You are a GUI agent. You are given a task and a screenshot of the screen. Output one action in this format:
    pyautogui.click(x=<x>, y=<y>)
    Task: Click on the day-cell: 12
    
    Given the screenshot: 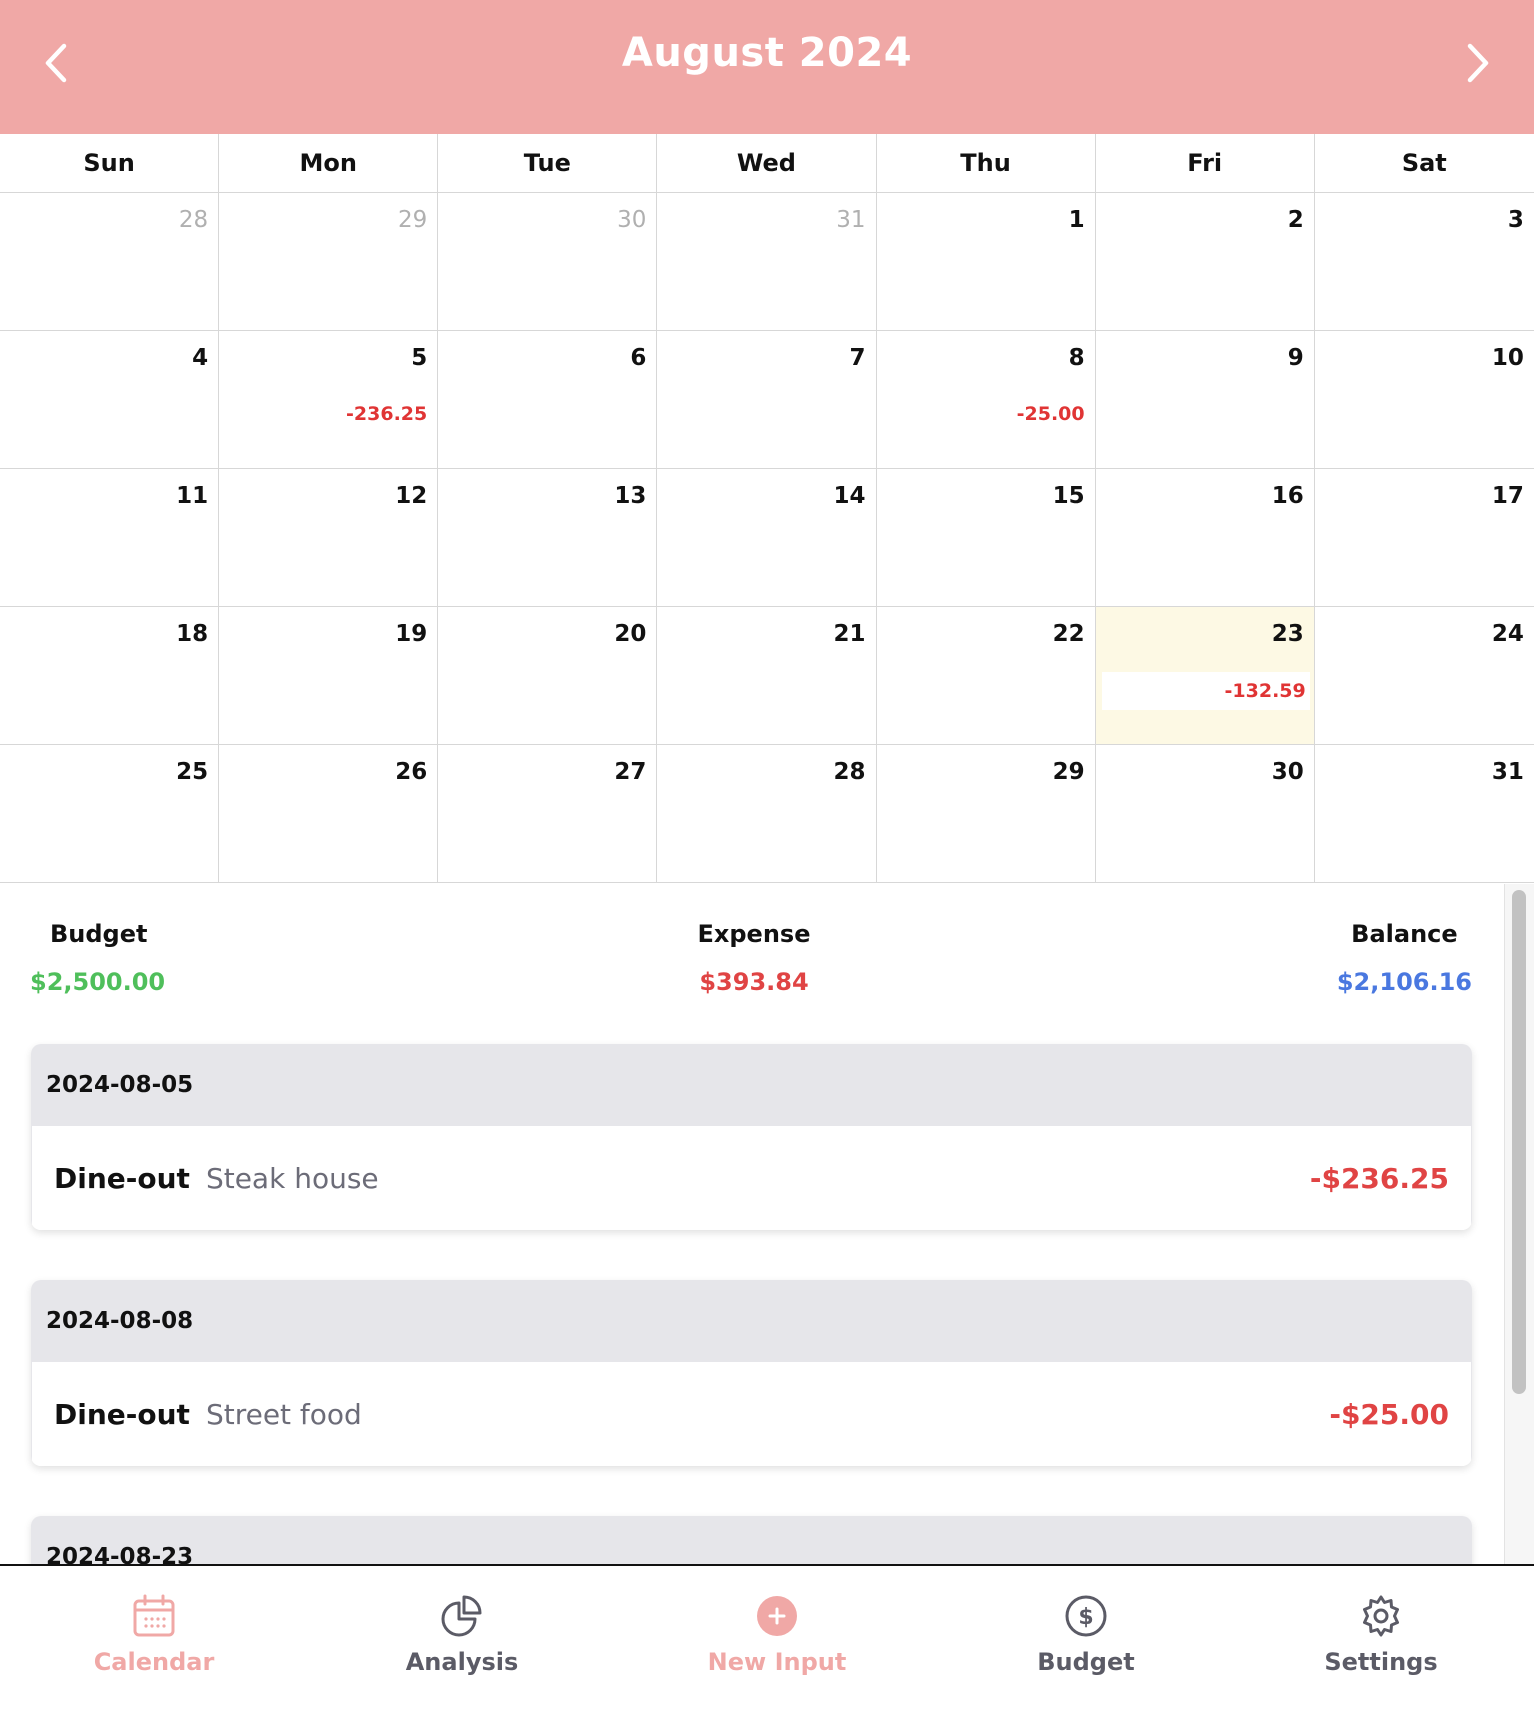 What is the action you would take?
    pyautogui.click(x=329, y=538)
    